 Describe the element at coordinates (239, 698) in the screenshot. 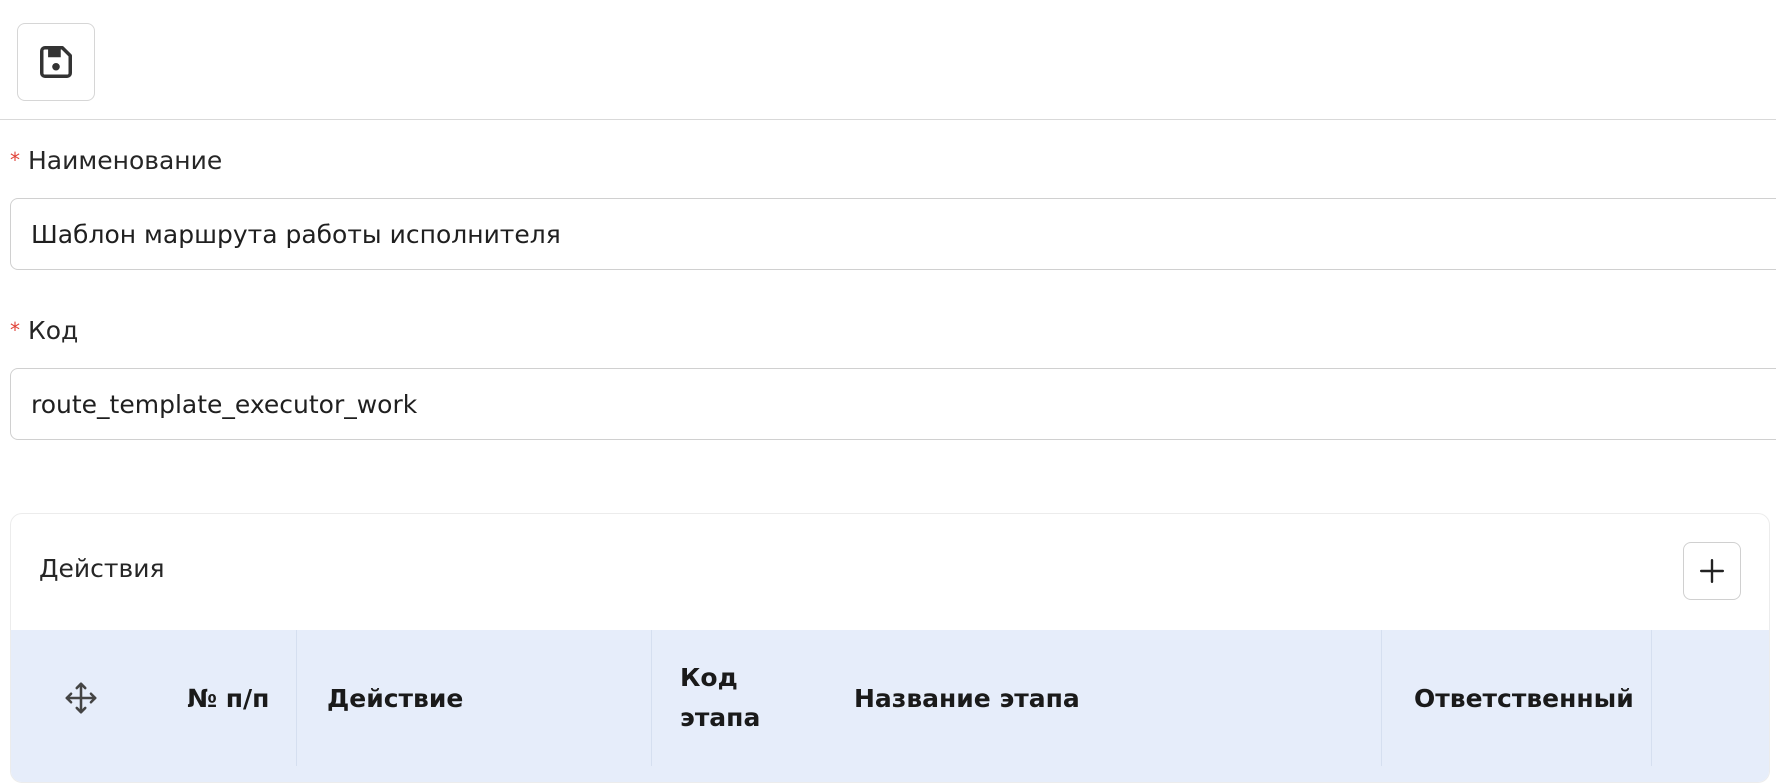

I see `column-header-number: № п/п` at that location.